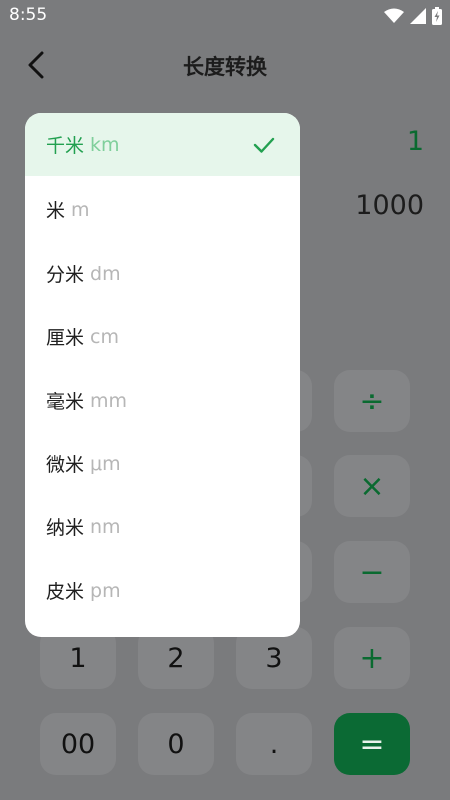 This screenshot has width=450, height=800. I want to click on status-bar: 8:55, so click(225, 16).